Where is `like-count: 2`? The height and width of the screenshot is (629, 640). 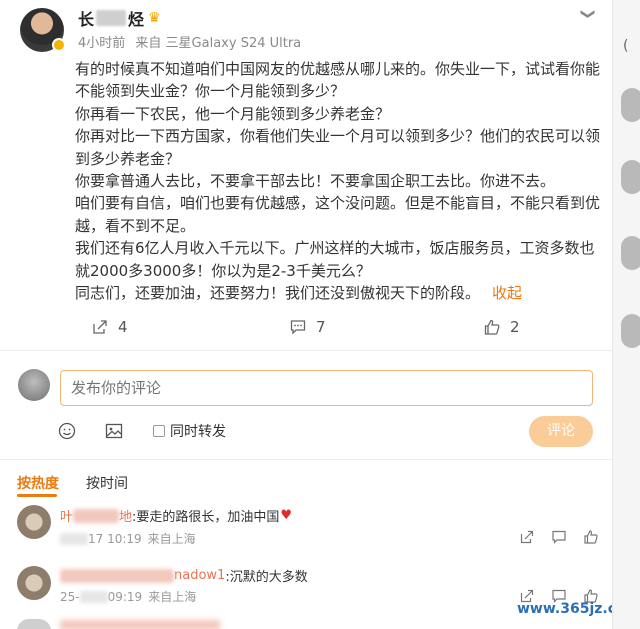
like-count: 2 is located at coordinates (515, 327).